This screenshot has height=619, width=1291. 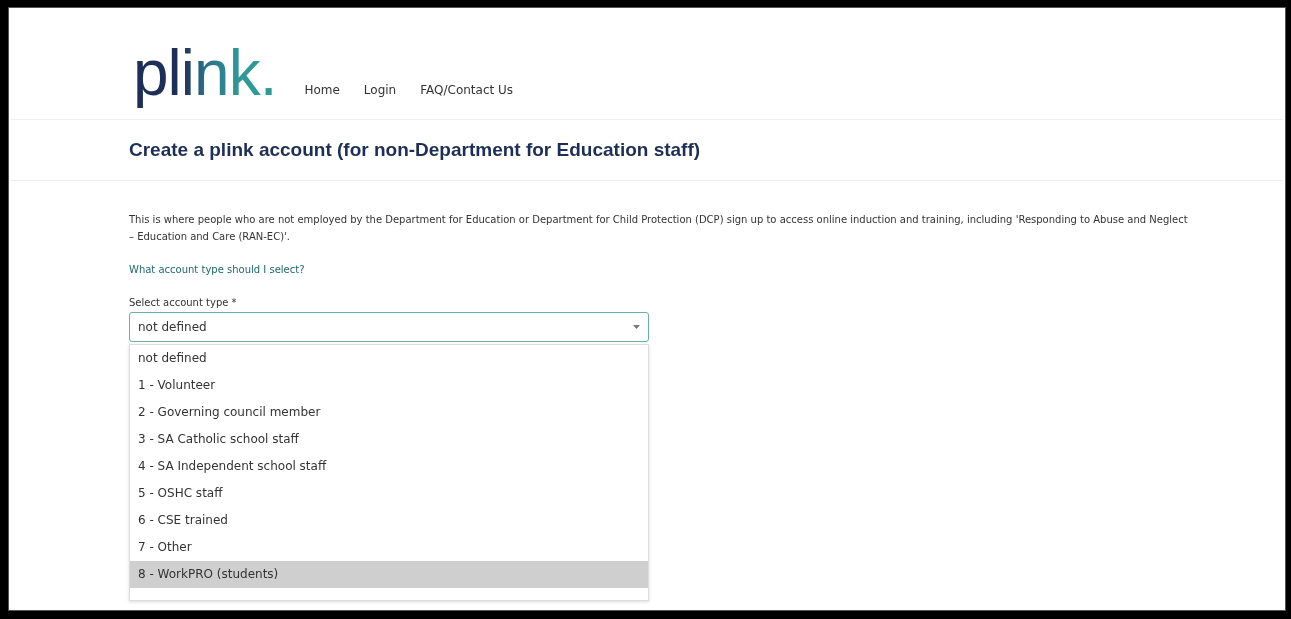 I want to click on dropdown-option: 4 - SA Independent school staff, so click(x=389, y=466).